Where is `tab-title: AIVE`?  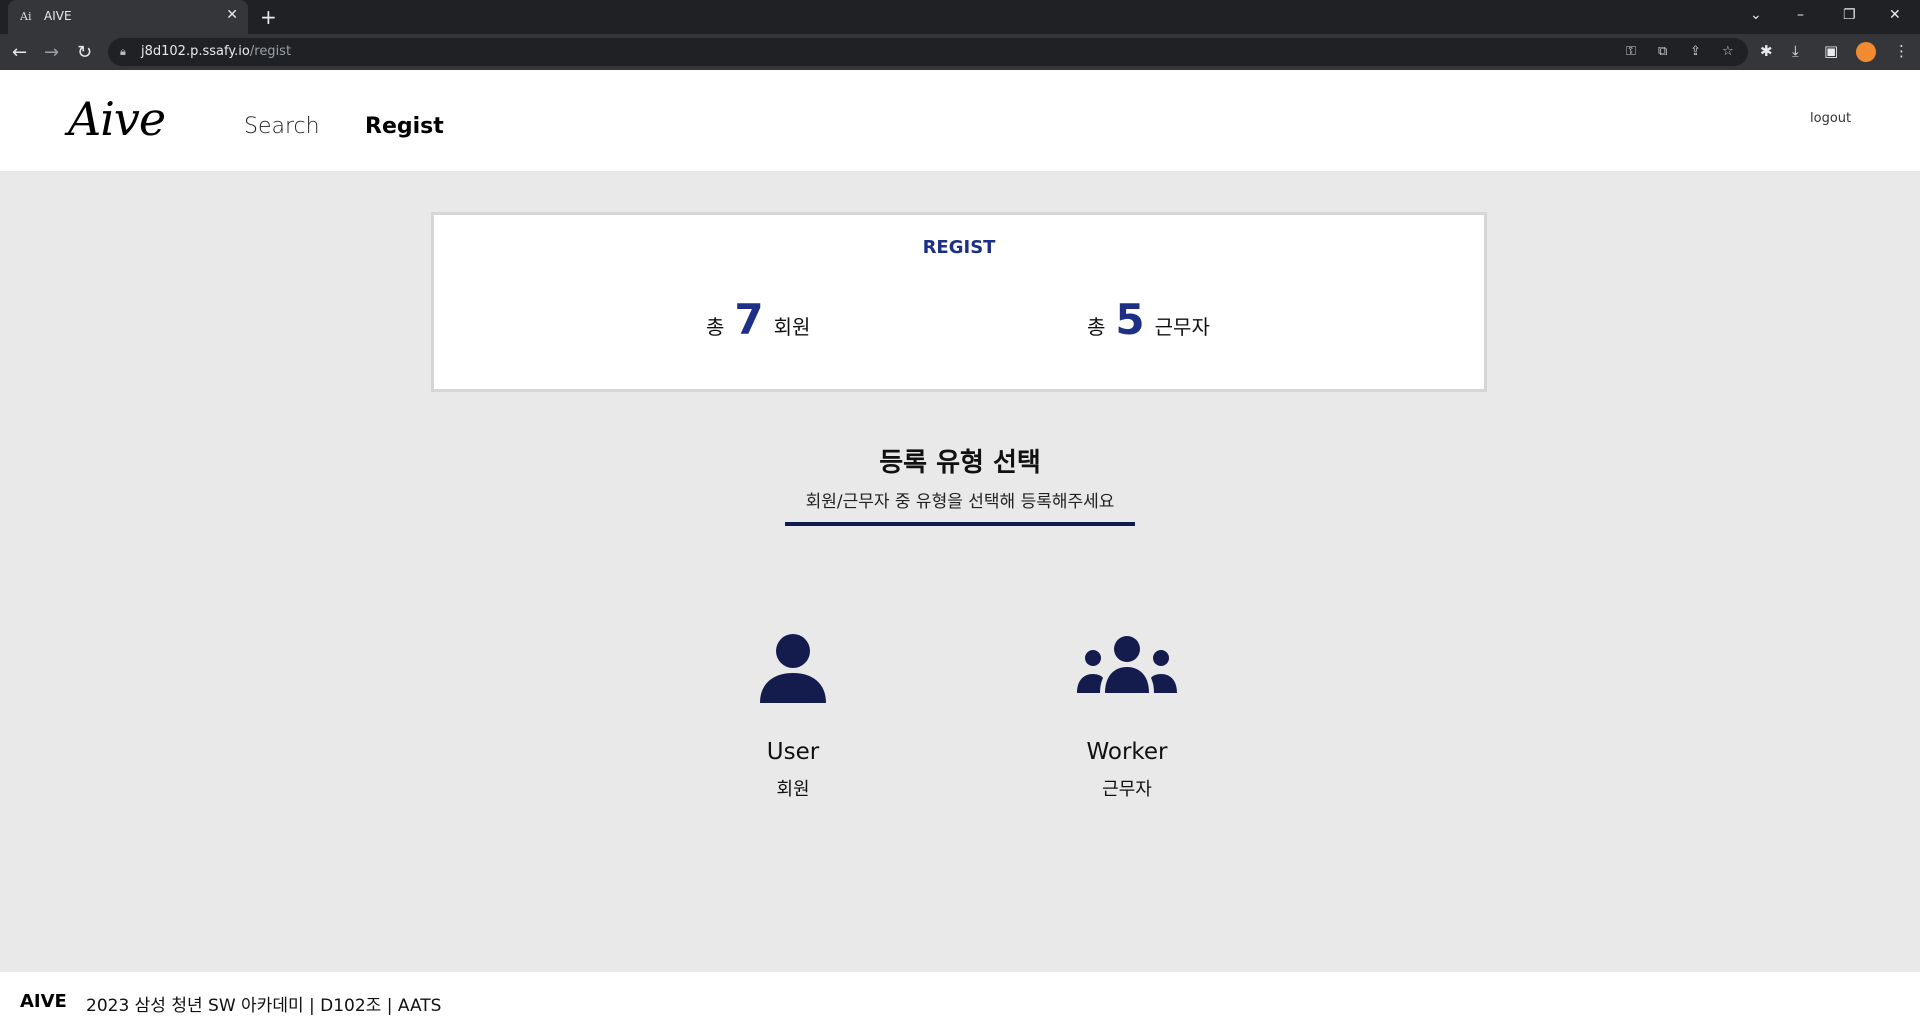
tab-title: AIVE is located at coordinates (58, 16).